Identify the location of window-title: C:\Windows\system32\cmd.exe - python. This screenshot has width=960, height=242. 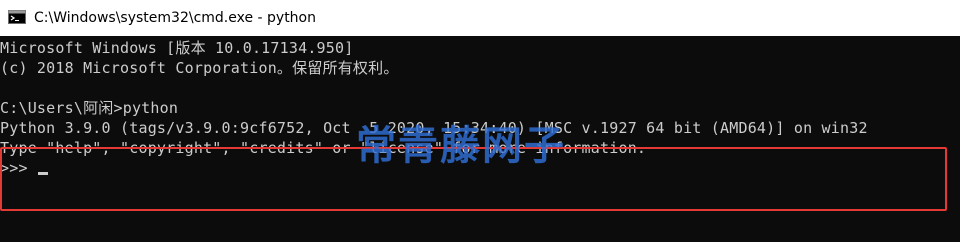
(175, 18).